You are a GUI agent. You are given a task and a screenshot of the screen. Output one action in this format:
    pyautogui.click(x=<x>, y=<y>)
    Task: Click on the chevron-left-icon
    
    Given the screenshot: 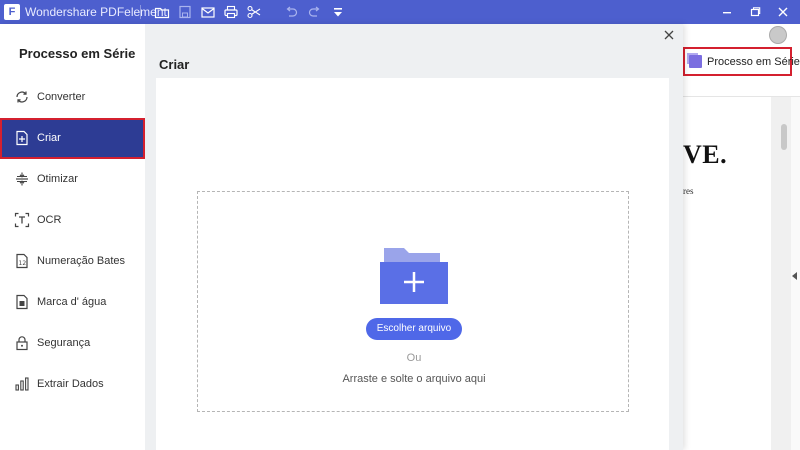 What is the action you would take?
    pyautogui.click(x=794, y=276)
    